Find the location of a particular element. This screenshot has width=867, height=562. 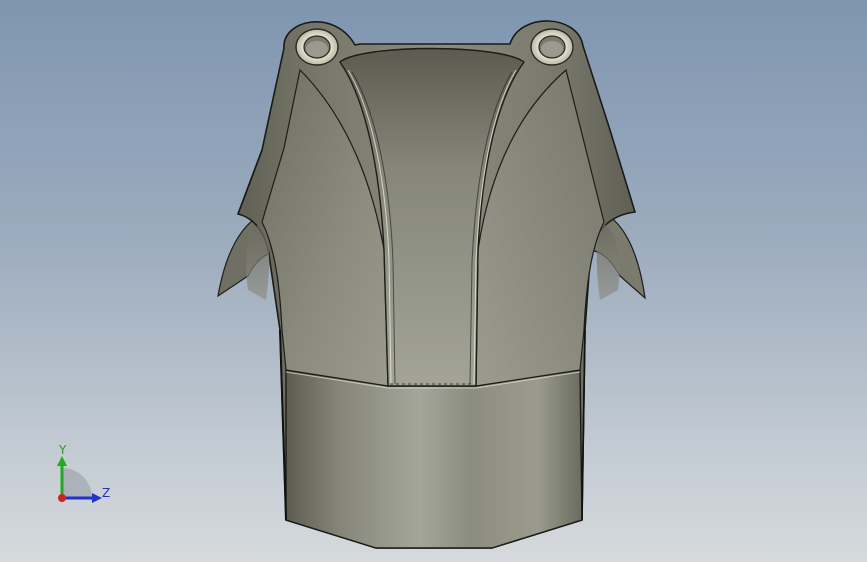

lower-band is located at coordinates (434, 459).